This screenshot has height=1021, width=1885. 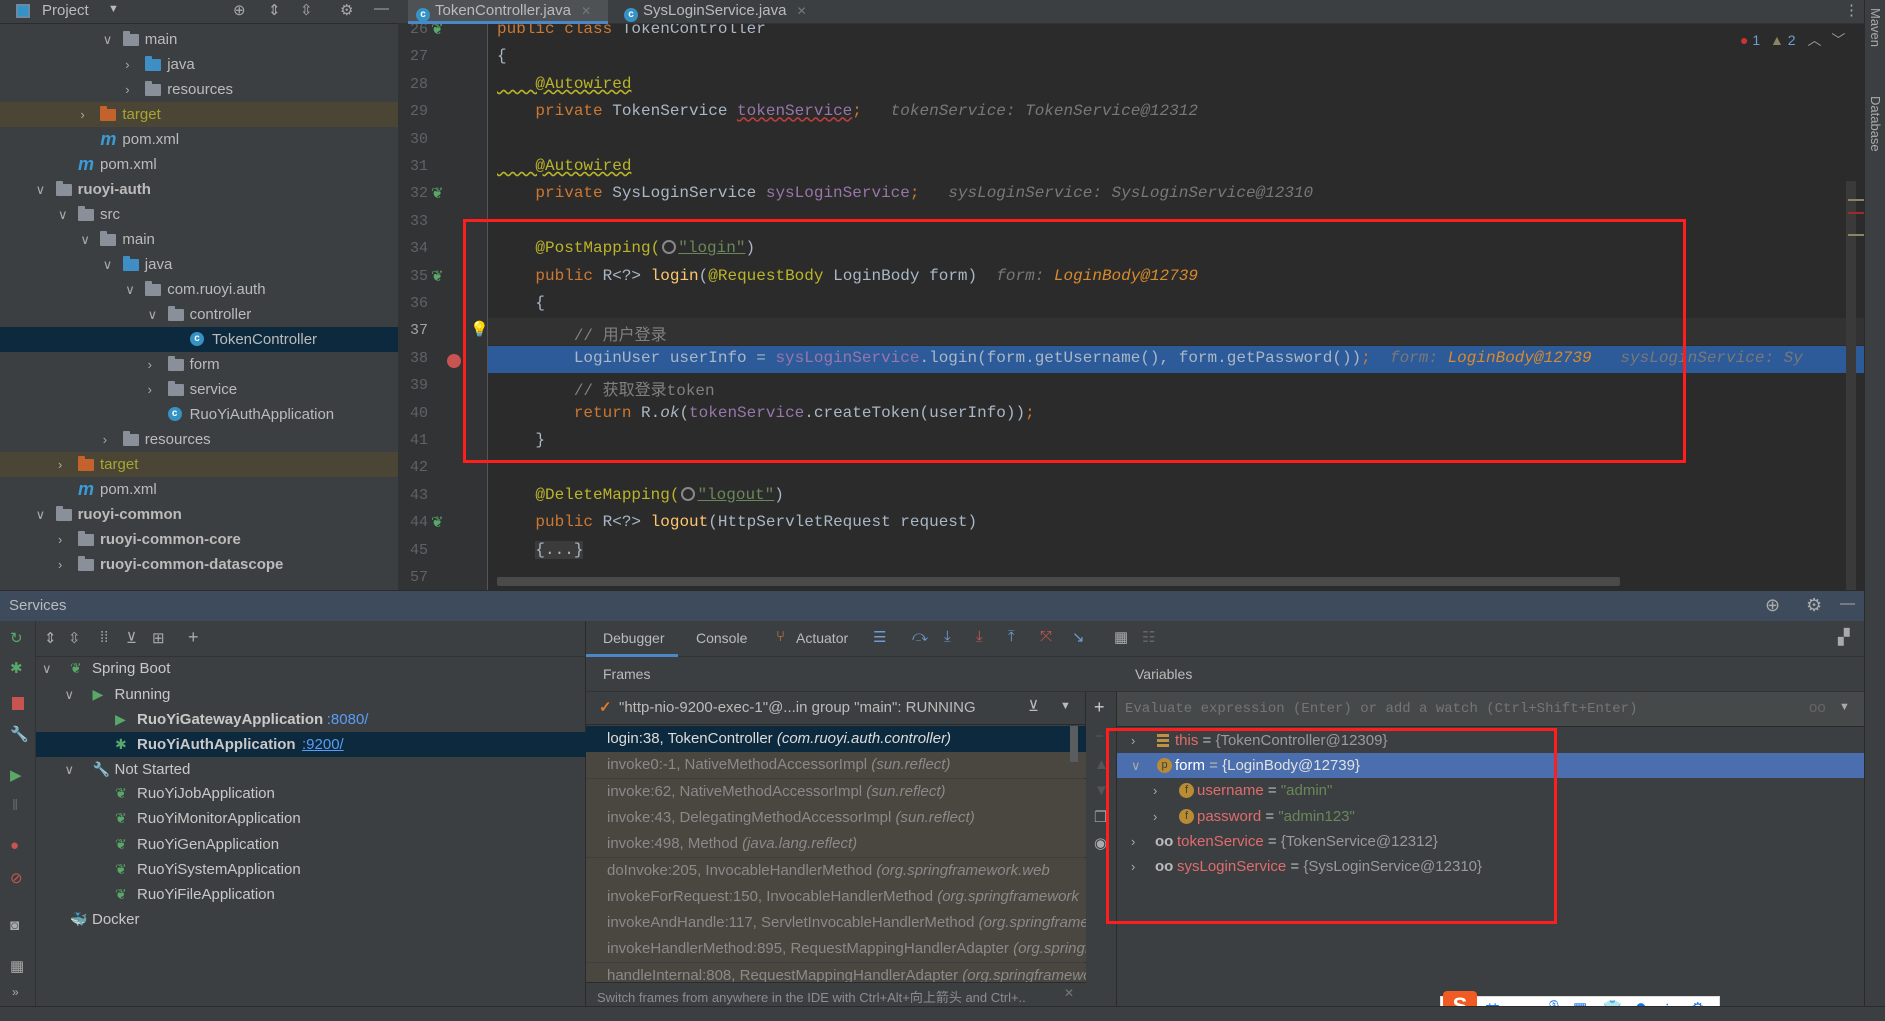 What do you see at coordinates (564, 166) in the screenshot?
I see `code-line: @Autowired` at bounding box center [564, 166].